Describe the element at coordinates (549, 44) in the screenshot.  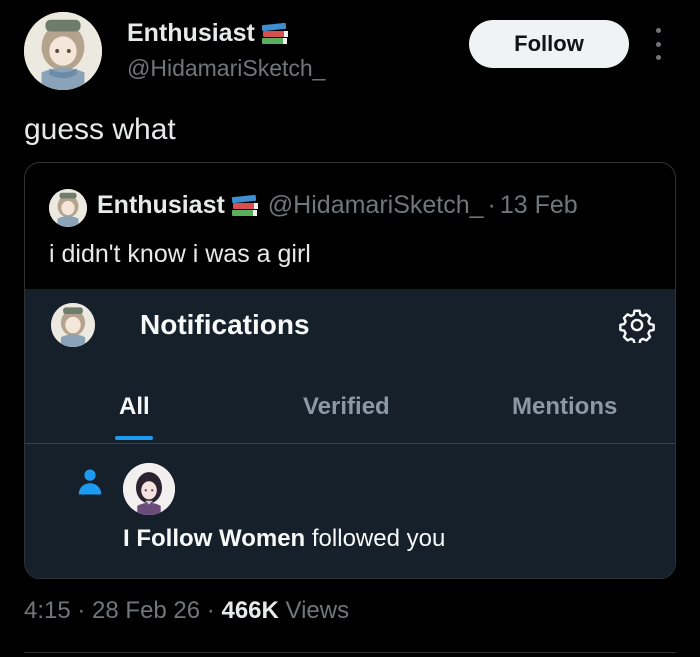
I see `follow-button: Follow` at that location.